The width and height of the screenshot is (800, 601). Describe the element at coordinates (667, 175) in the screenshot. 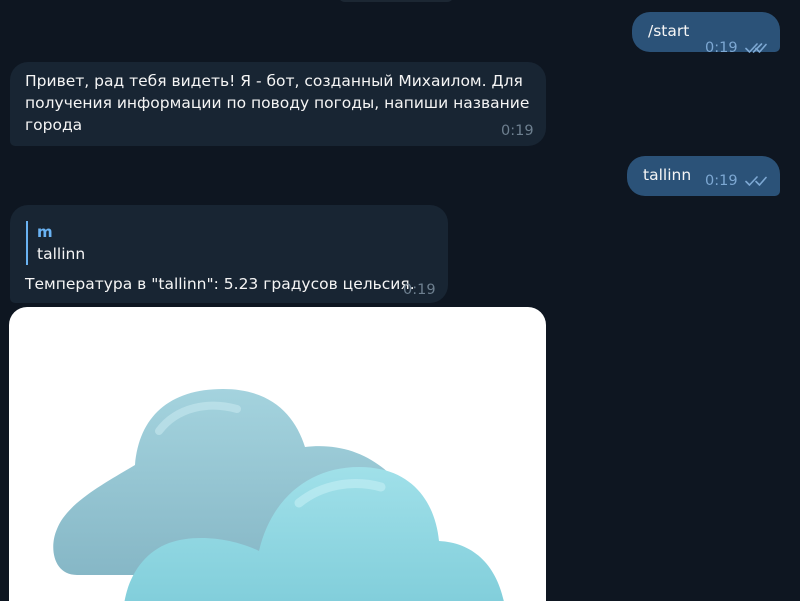

I see `message-text: tallinn` at that location.